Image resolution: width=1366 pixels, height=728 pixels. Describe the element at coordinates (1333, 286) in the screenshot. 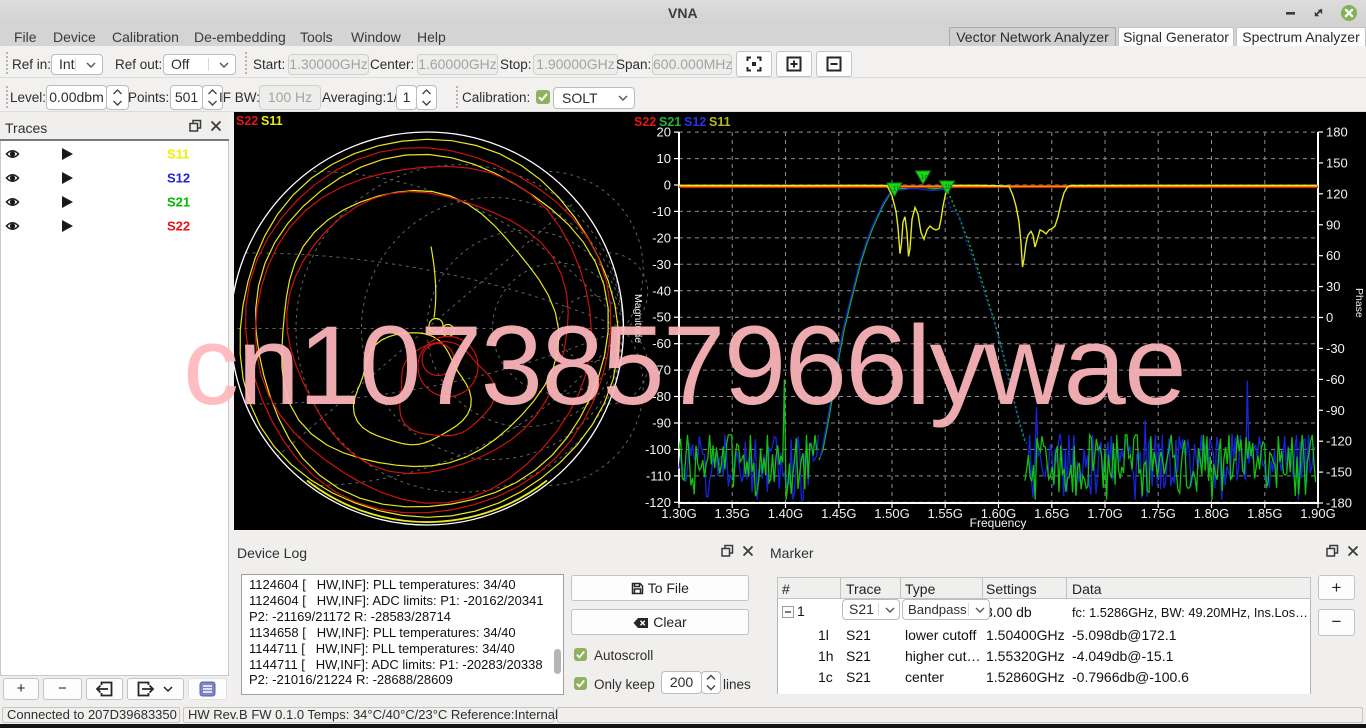

I see `svg-text: 30` at that location.